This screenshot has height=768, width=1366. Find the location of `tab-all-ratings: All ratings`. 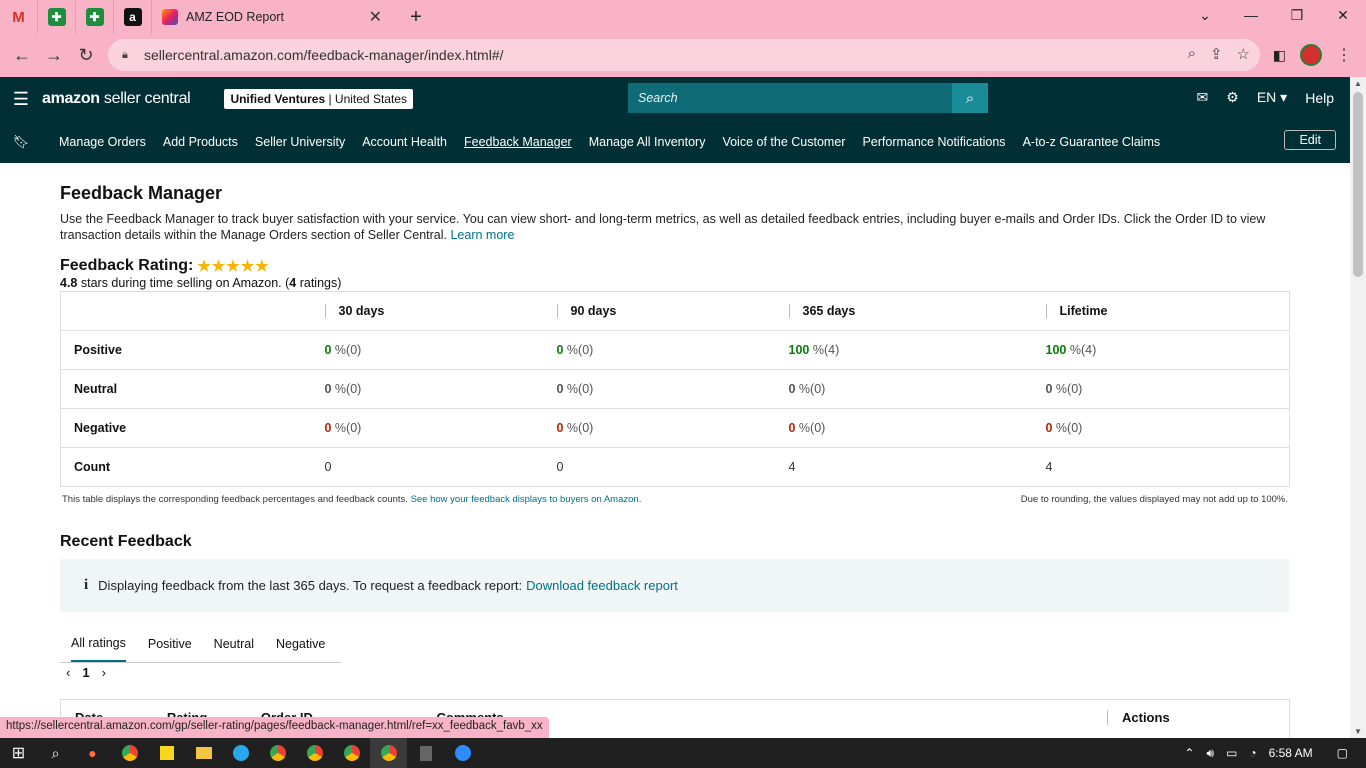

tab-all-ratings: All ratings is located at coordinates (98, 644).